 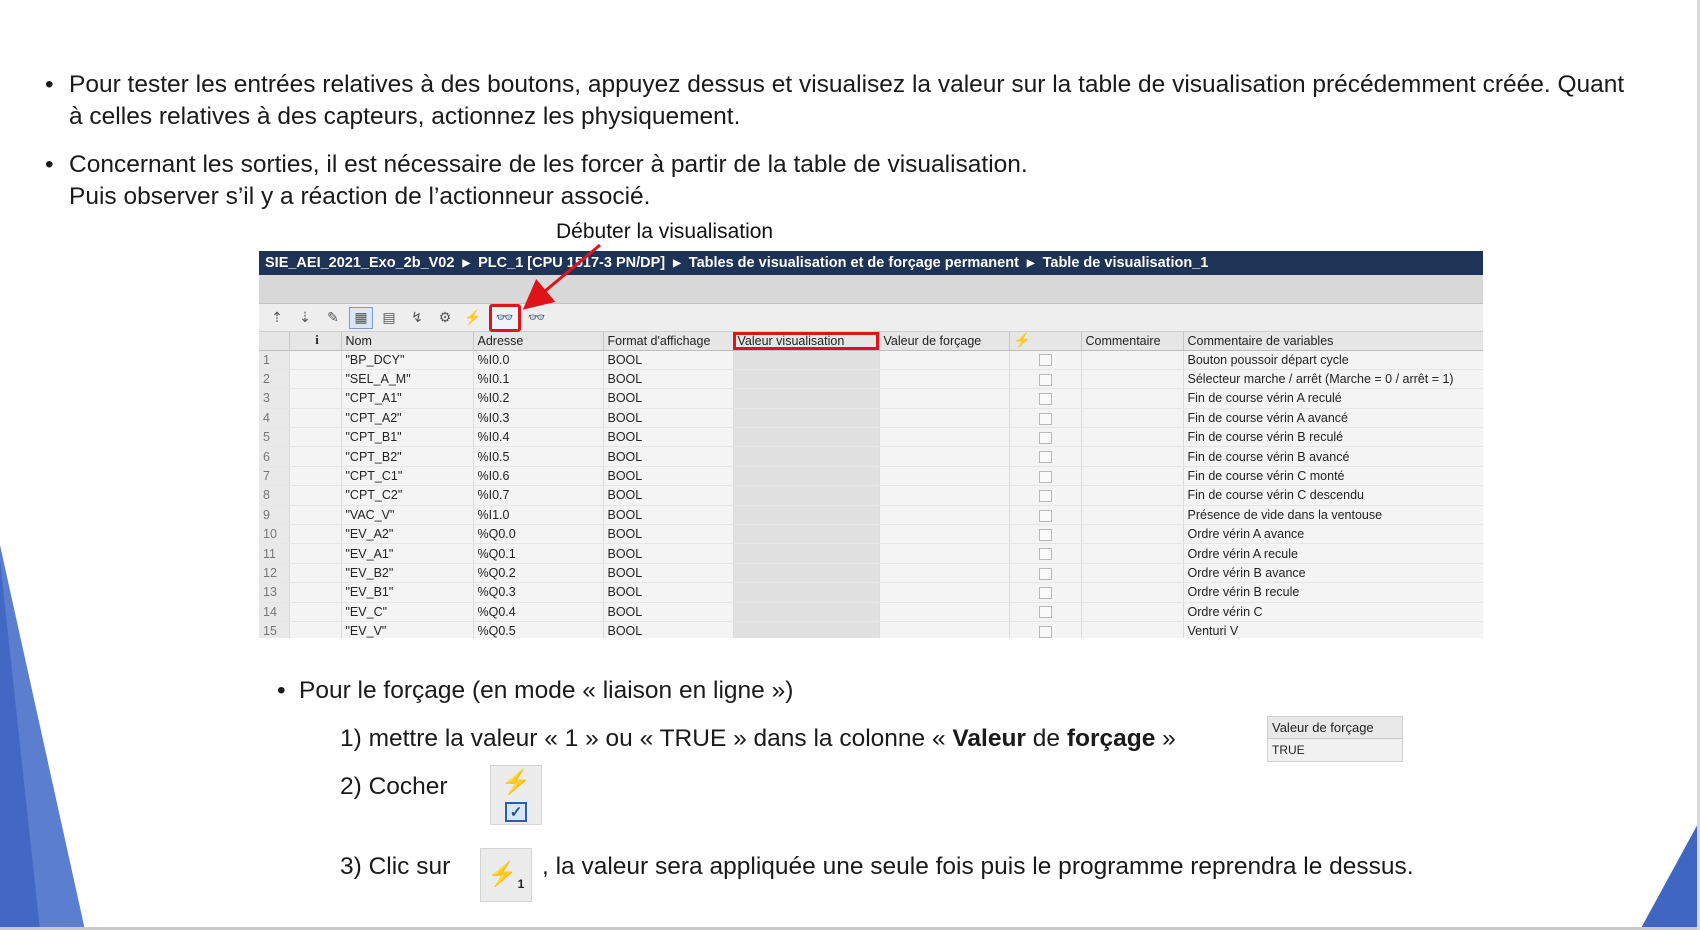 I want to click on variable-comment-cell: Fin de course vérin B reculé, so click(x=1333, y=437).